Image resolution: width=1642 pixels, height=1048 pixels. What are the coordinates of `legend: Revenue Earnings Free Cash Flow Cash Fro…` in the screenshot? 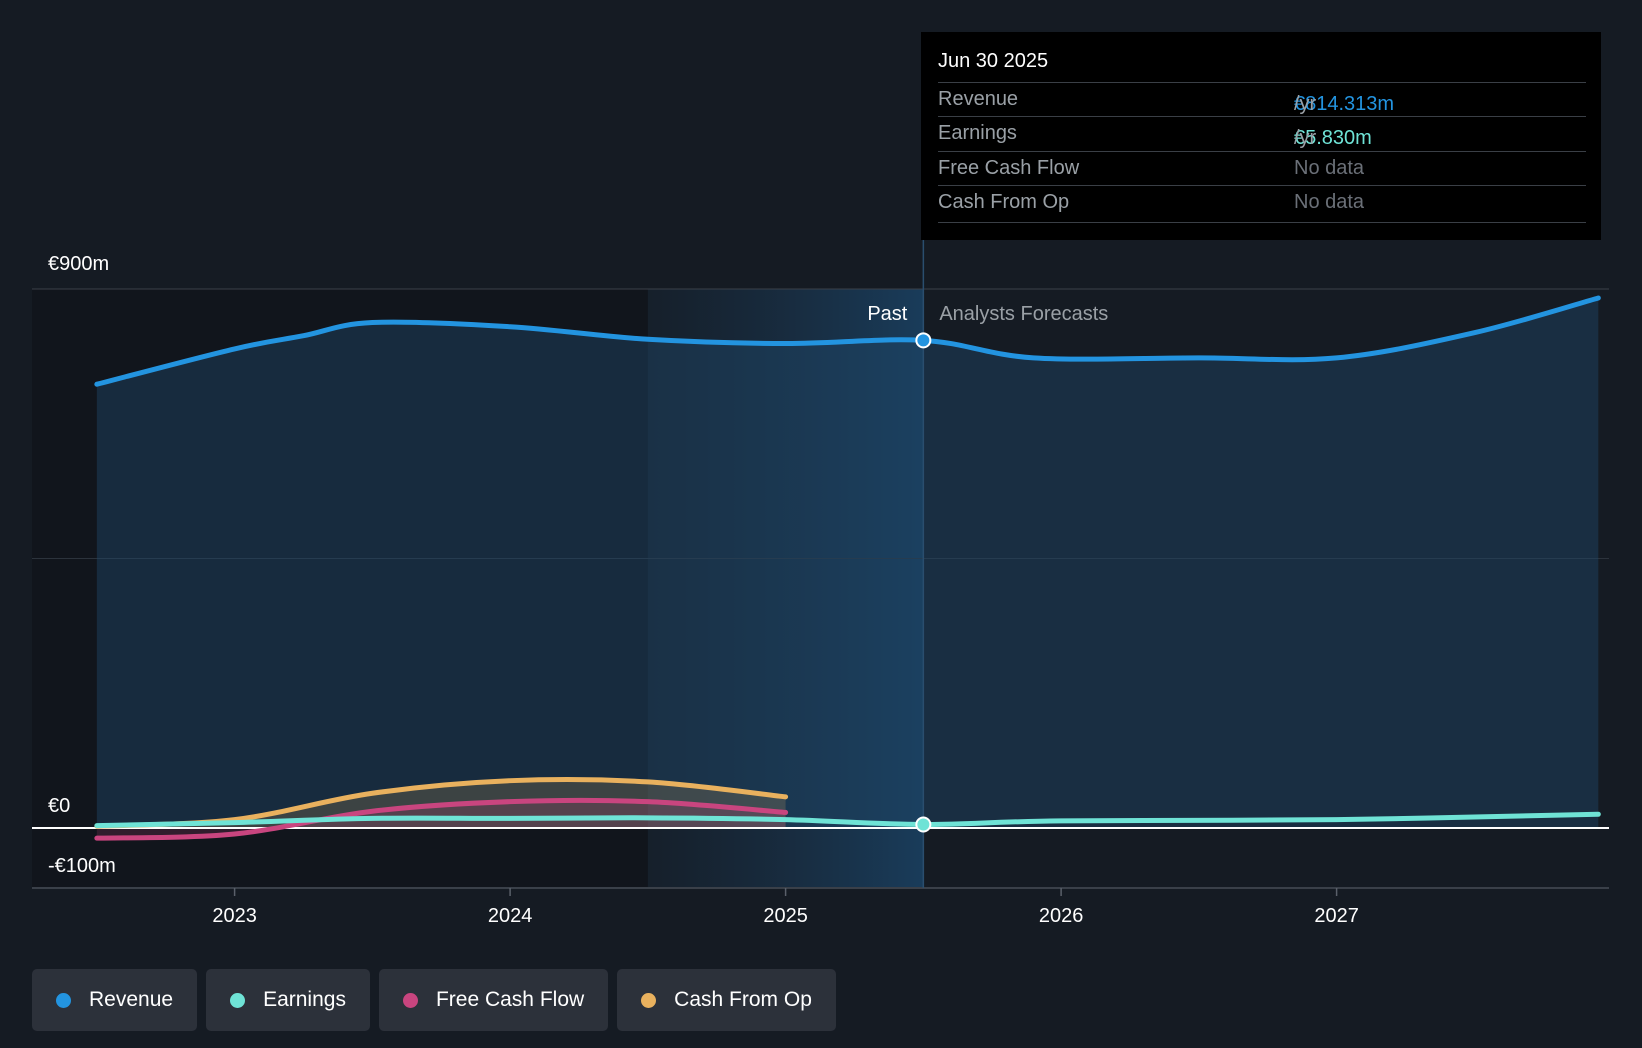 It's located at (434, 1000).